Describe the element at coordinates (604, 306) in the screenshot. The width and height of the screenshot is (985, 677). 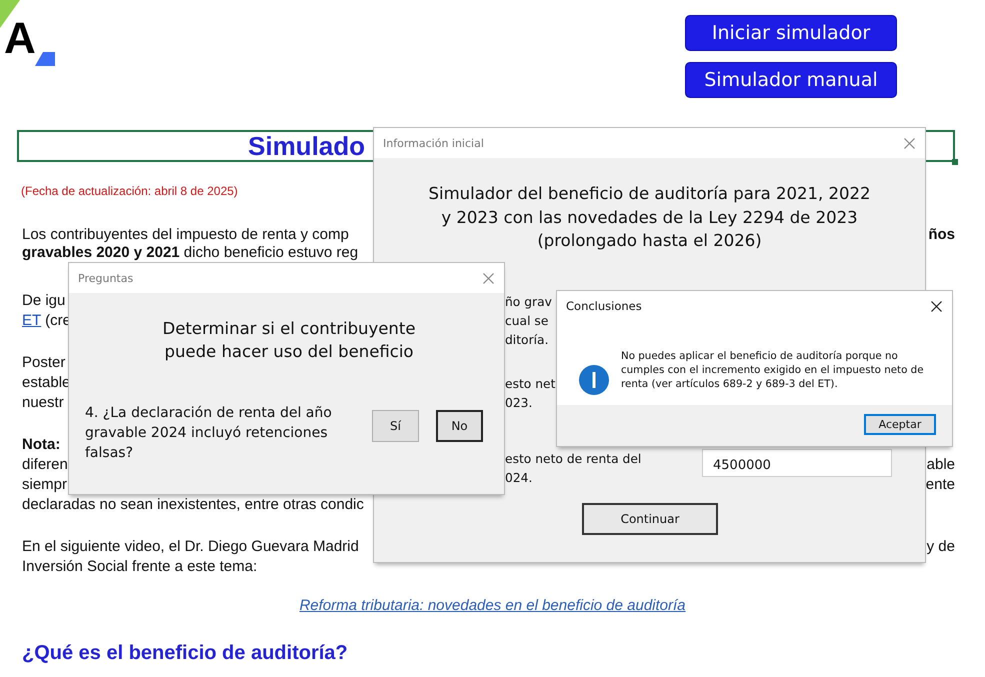
I see `dialog-title: Conclusiones` at that location.